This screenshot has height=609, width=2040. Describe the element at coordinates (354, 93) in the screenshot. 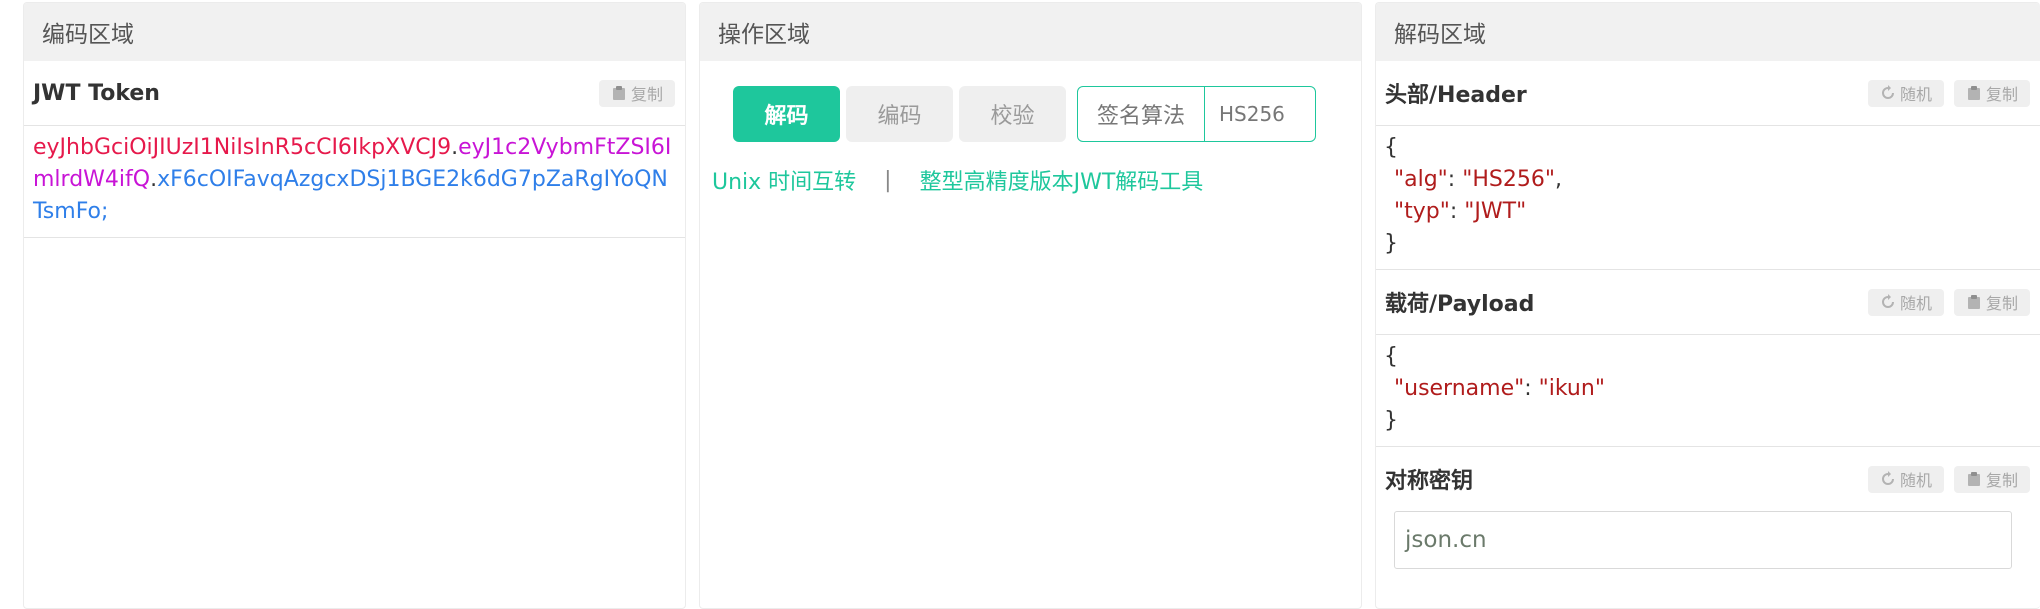

I see `jwt-token-header: JWT Token 复制` at that location.